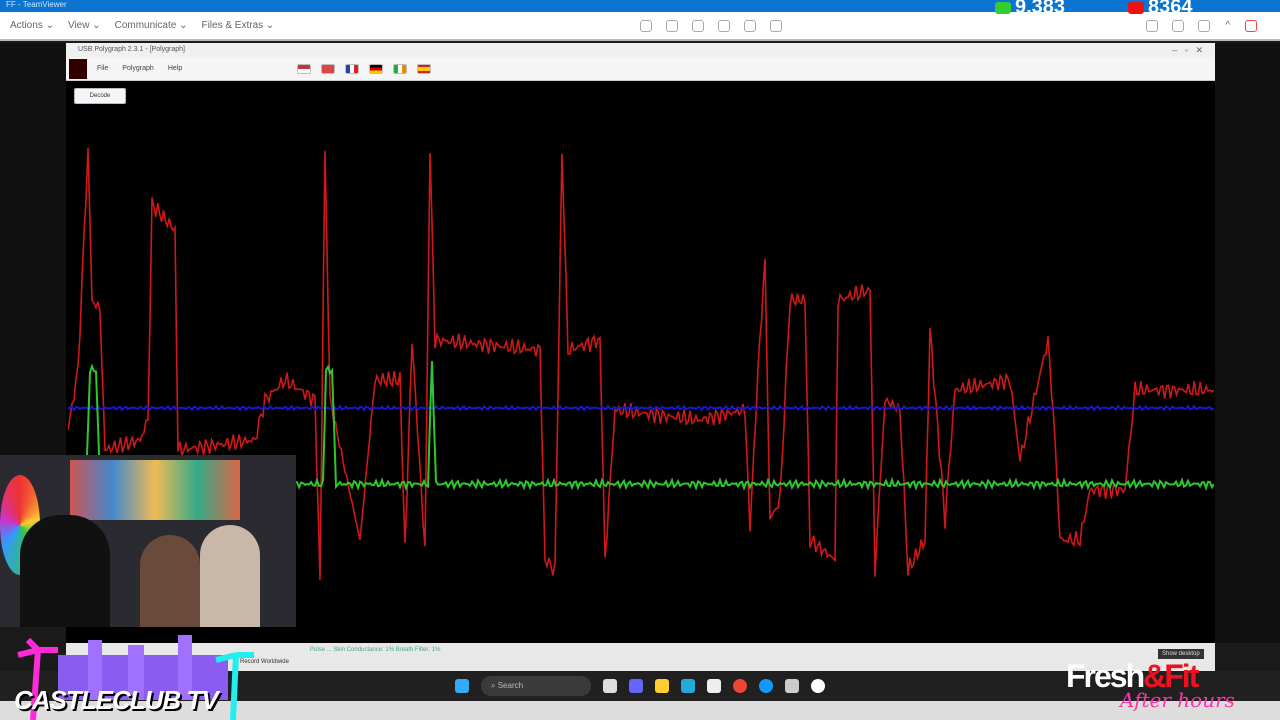 Image resolution: width=1280 pixels, height=720 pixels. I want to click on trace-blue, so click(641, 408).